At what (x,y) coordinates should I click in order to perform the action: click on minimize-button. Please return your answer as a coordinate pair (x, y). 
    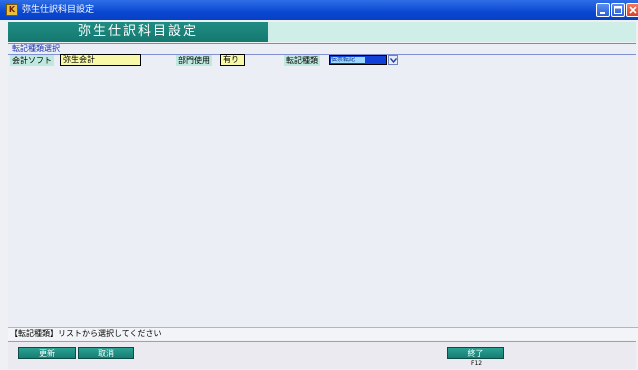
    Looking at the image, I should click on (603, 10).